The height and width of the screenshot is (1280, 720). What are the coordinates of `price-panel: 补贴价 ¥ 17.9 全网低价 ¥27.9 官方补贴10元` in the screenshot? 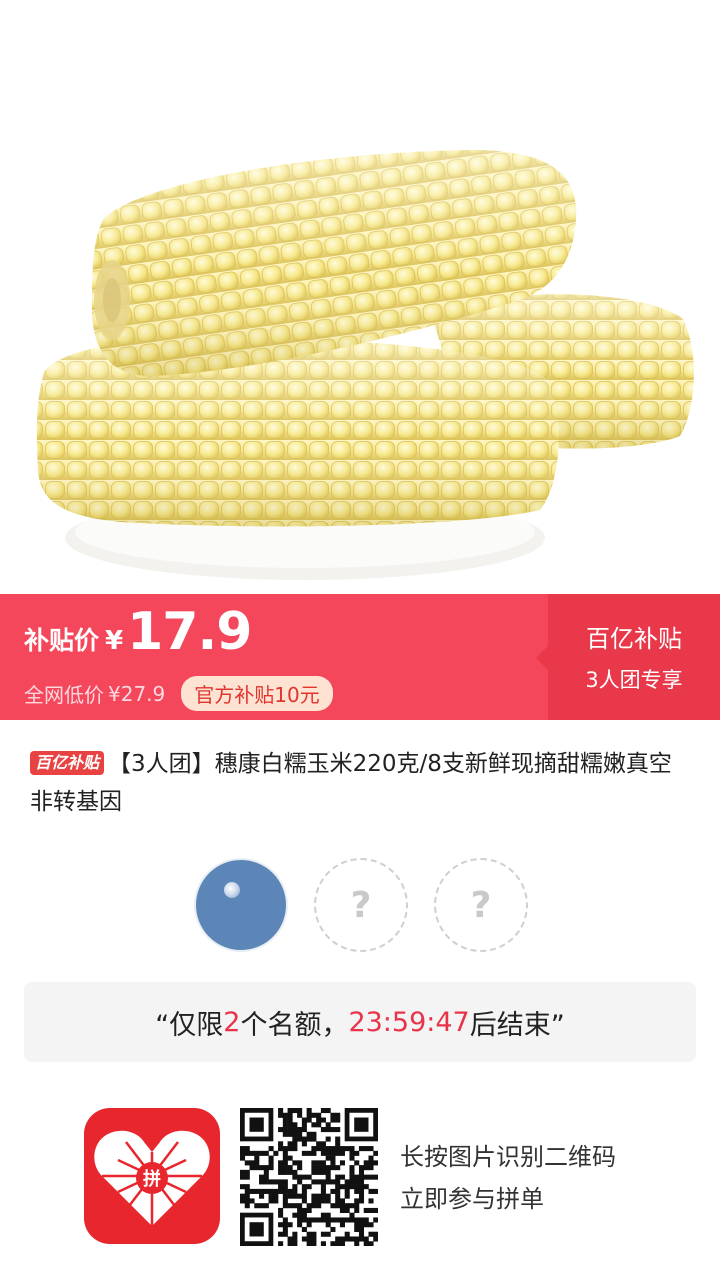 It's located at (274, 657).